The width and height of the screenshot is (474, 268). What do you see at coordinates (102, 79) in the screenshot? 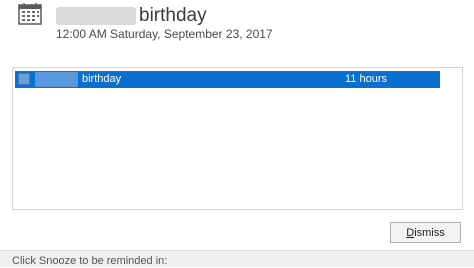
I see `reminder-subject: birthday` at bounding box center [102, 79].